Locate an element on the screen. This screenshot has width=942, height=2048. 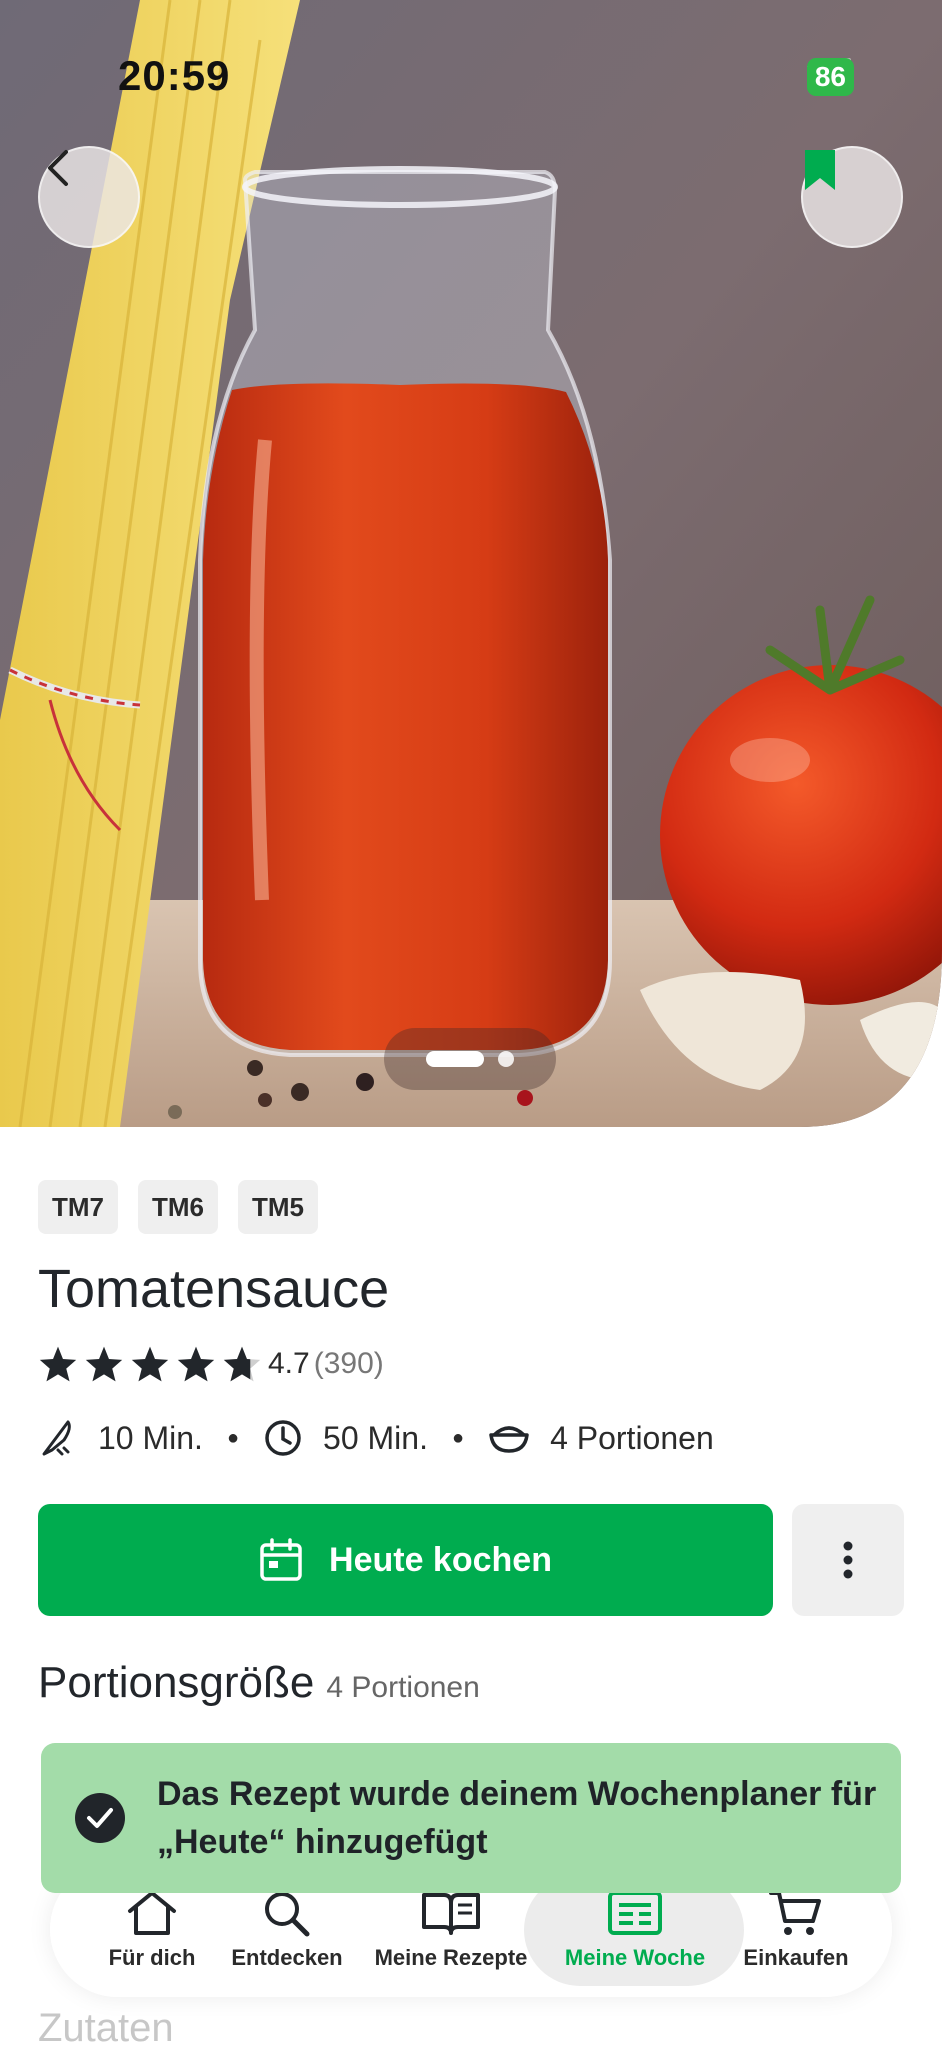
ingredients-heading: Zutaten is located at coordinates (106, 2027).